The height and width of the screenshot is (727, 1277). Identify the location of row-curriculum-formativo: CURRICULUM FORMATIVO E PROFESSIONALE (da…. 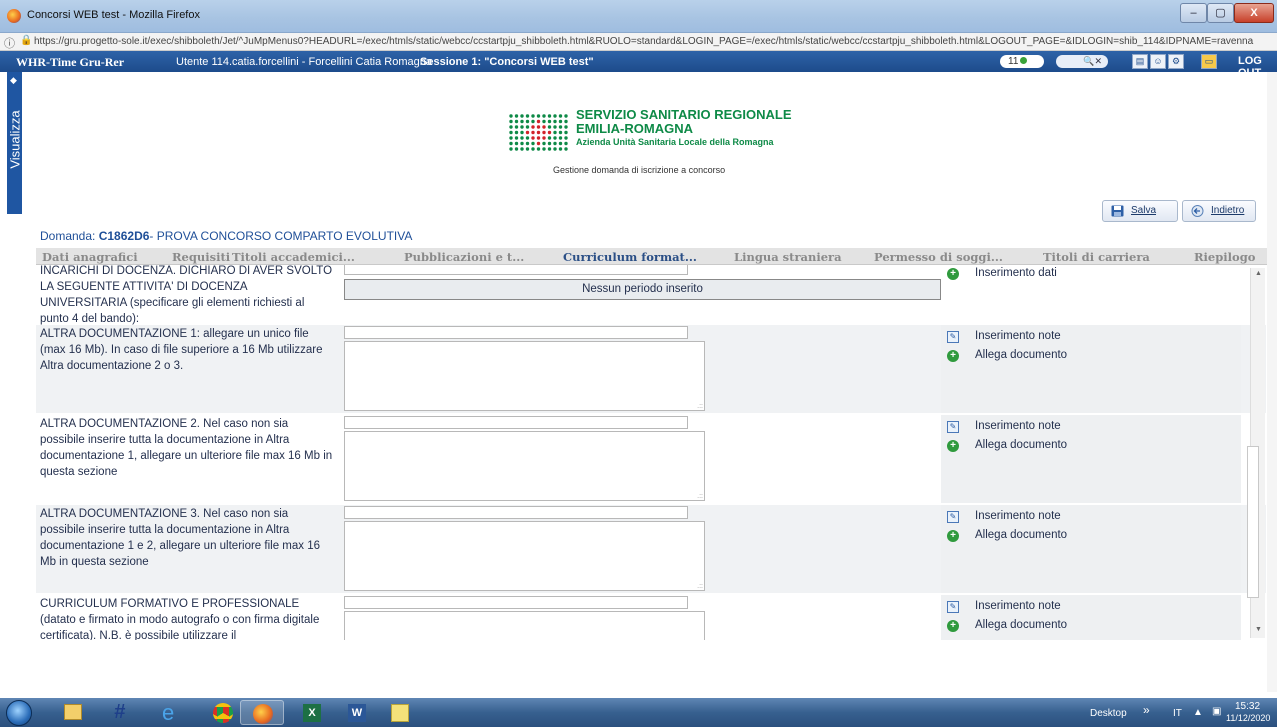
(651, 617).